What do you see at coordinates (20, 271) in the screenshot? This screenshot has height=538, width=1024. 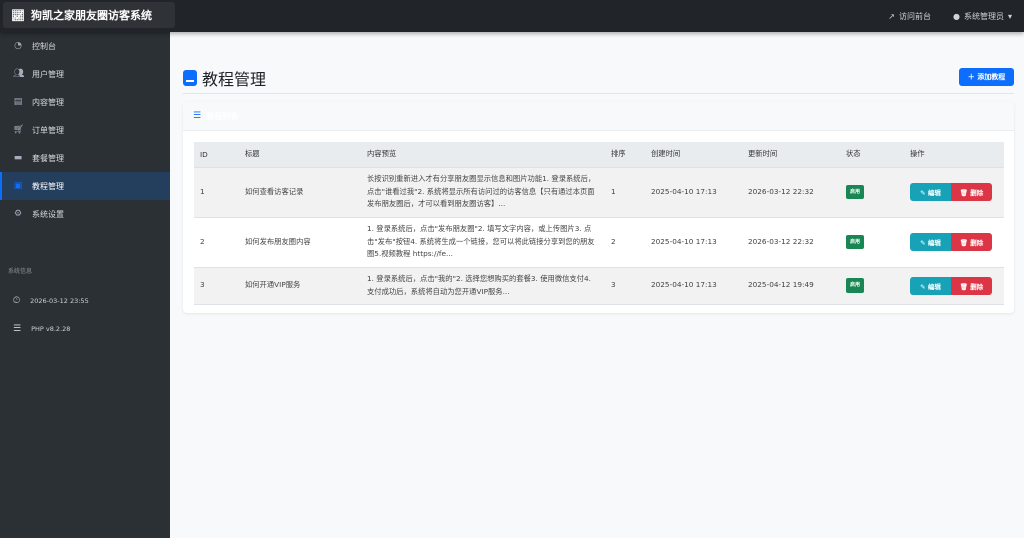 I see `system-info-heading: 系统信息` at bounding box center [20, 271].